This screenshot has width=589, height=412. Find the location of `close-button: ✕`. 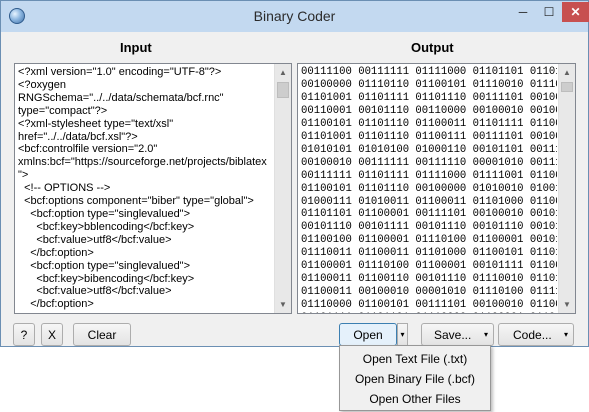

close-button: ✕ is located at coordinates (575, 12).